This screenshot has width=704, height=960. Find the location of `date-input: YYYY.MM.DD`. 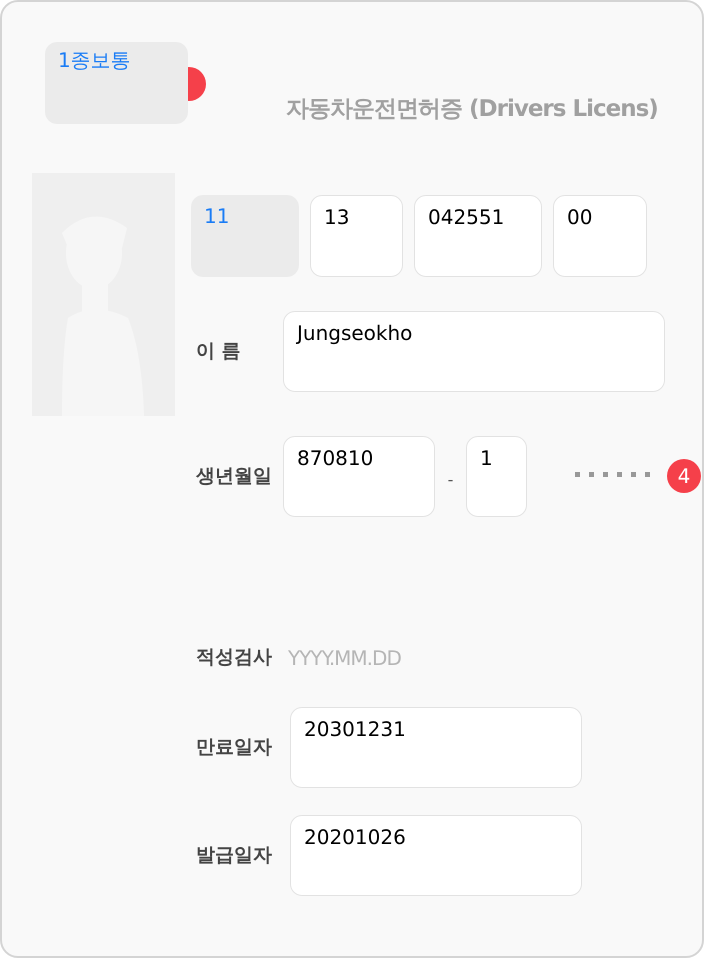

date-input: YYYY.MM.DD is located at coordinates (388, 657).